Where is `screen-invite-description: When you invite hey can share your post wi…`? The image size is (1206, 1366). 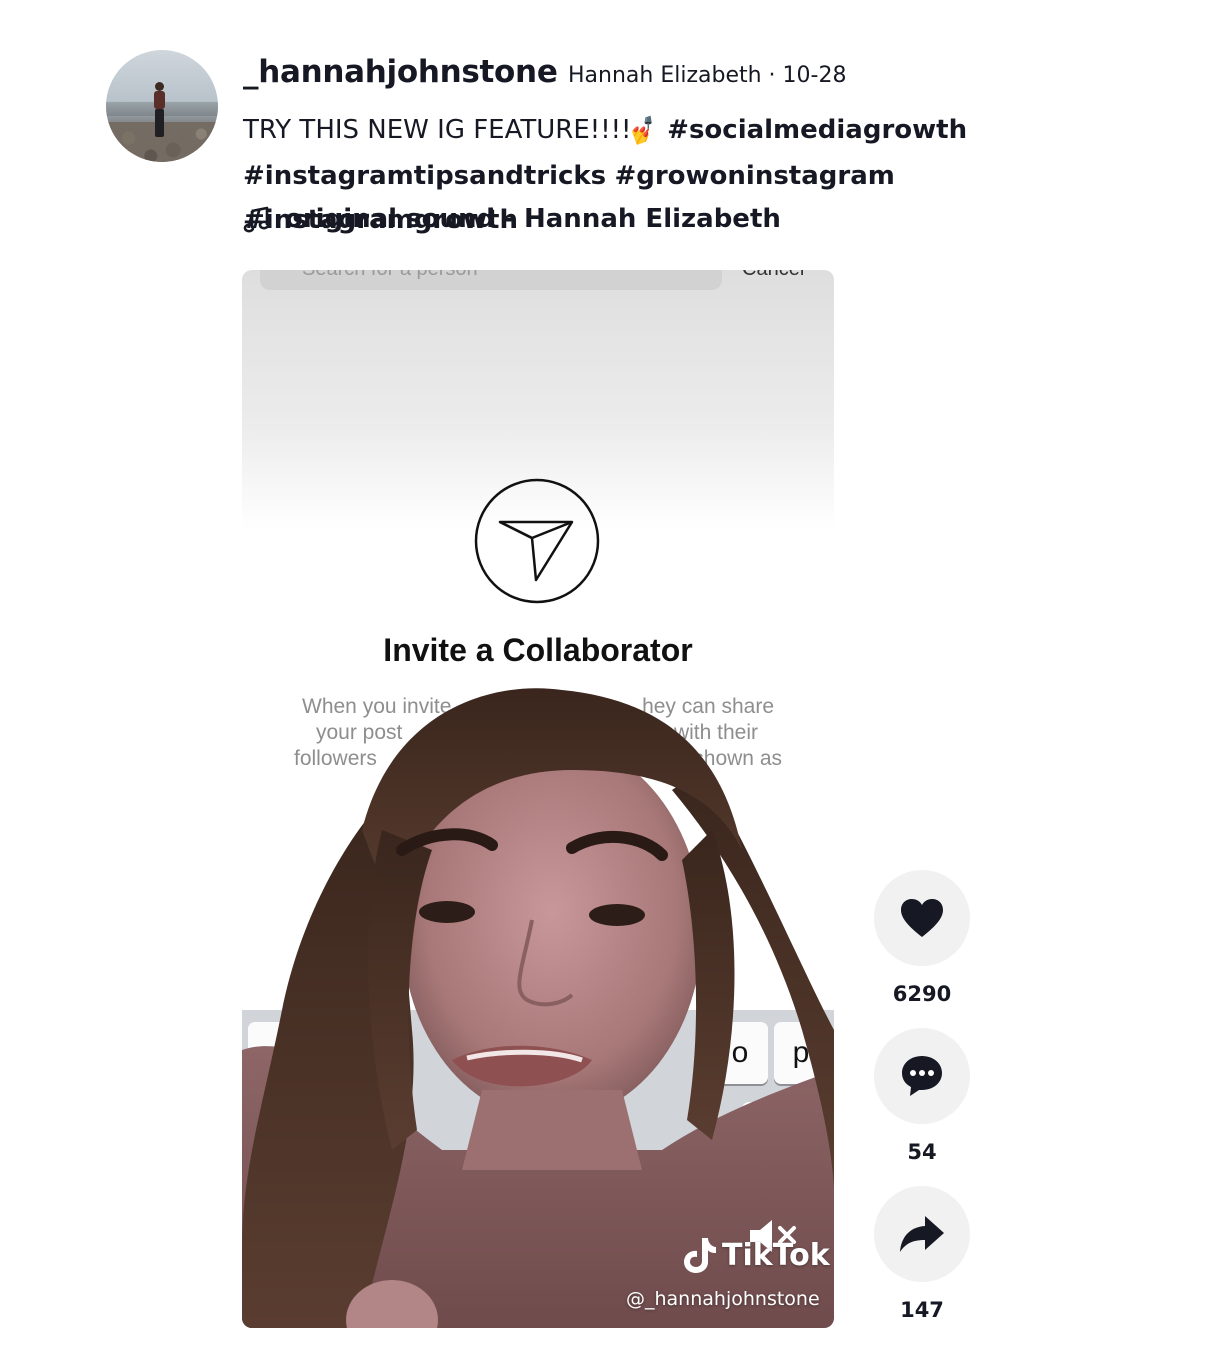
screen-invite-description: When you invite hey can share your post wi… is located at coordinates (538, 732).